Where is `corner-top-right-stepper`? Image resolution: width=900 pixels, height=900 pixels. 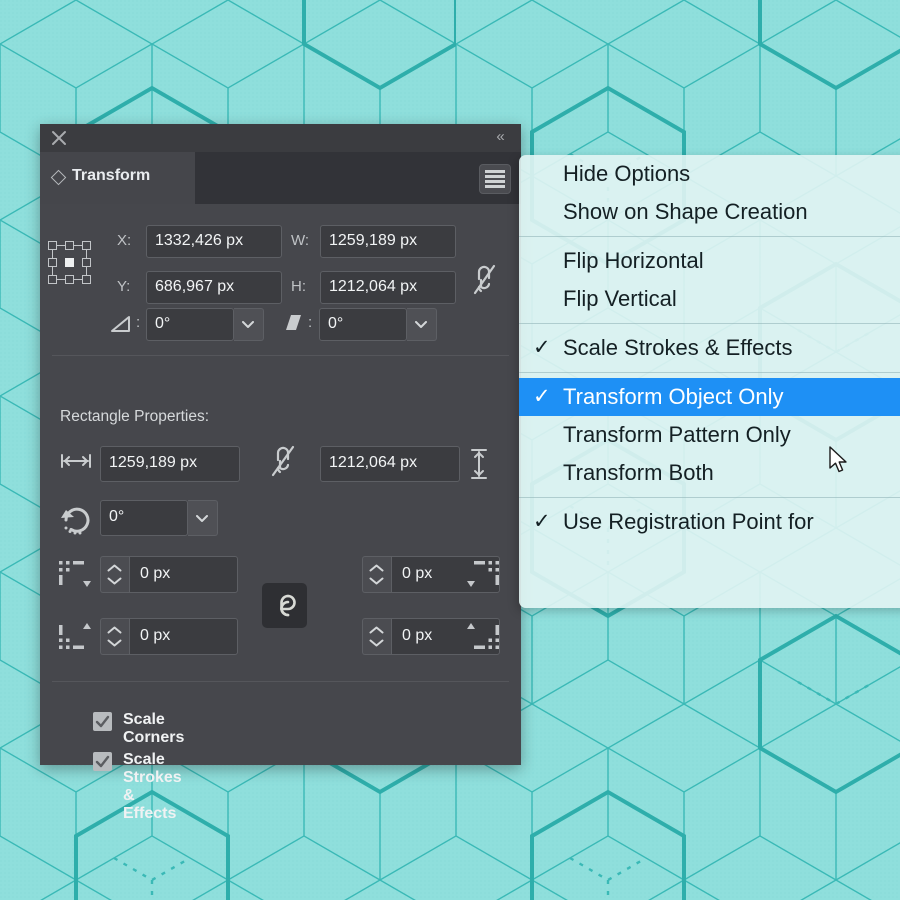 corner-top-right-stepper is located at coordinates (376, 574).